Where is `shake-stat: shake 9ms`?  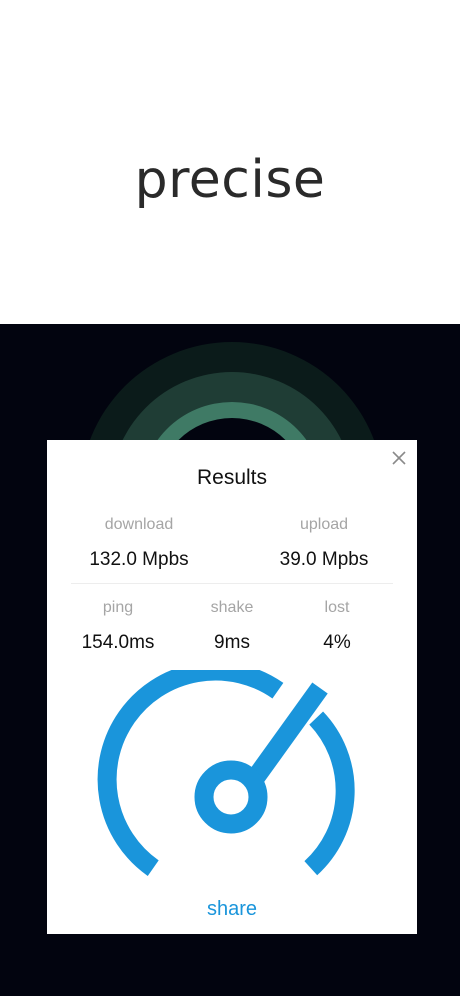 shake-stat: shake 9ms is located at coordinates (232, 626).